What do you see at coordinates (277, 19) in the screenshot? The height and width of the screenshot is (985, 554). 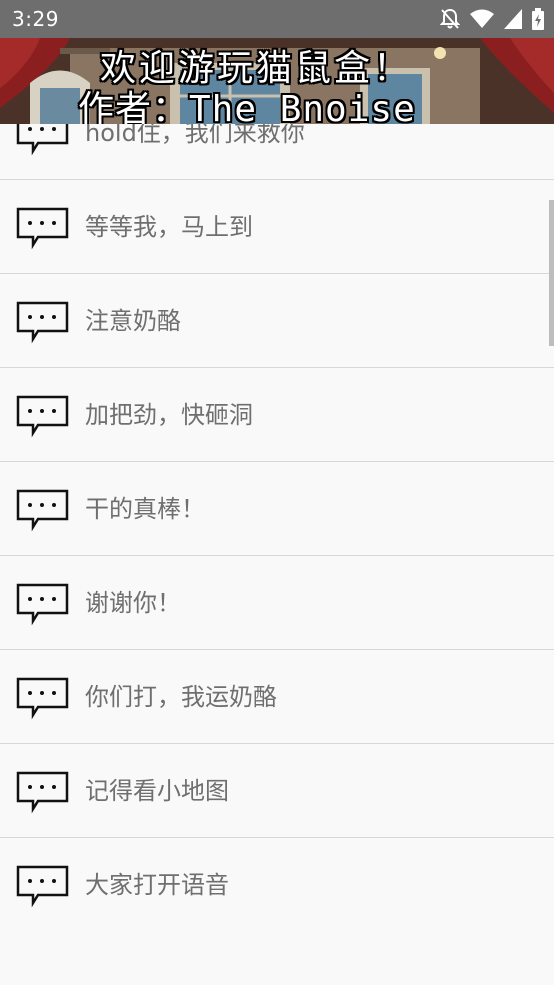 I see `status-bar: 3:29` at bounding box center [277, 19].